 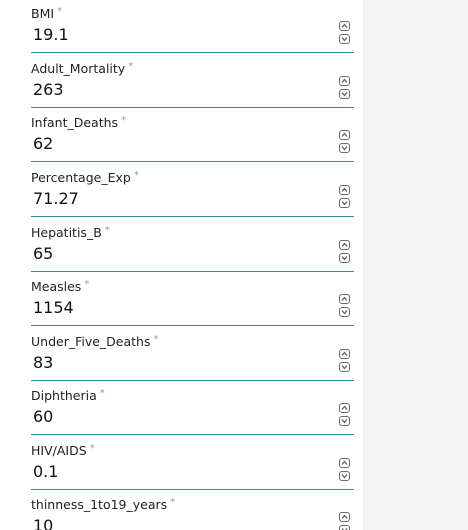 I want to click on diphtheria-label: Diphtheria, so click(x=64, y=395).